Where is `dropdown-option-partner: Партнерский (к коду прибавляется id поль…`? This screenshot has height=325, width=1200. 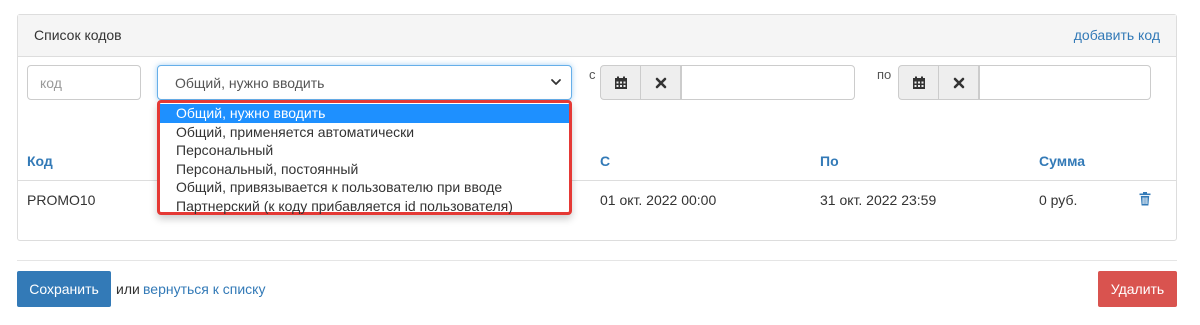 dropdown-option-partner: Партнерский (к коду прибавляется id поль… is located at coordinates (364, 206).